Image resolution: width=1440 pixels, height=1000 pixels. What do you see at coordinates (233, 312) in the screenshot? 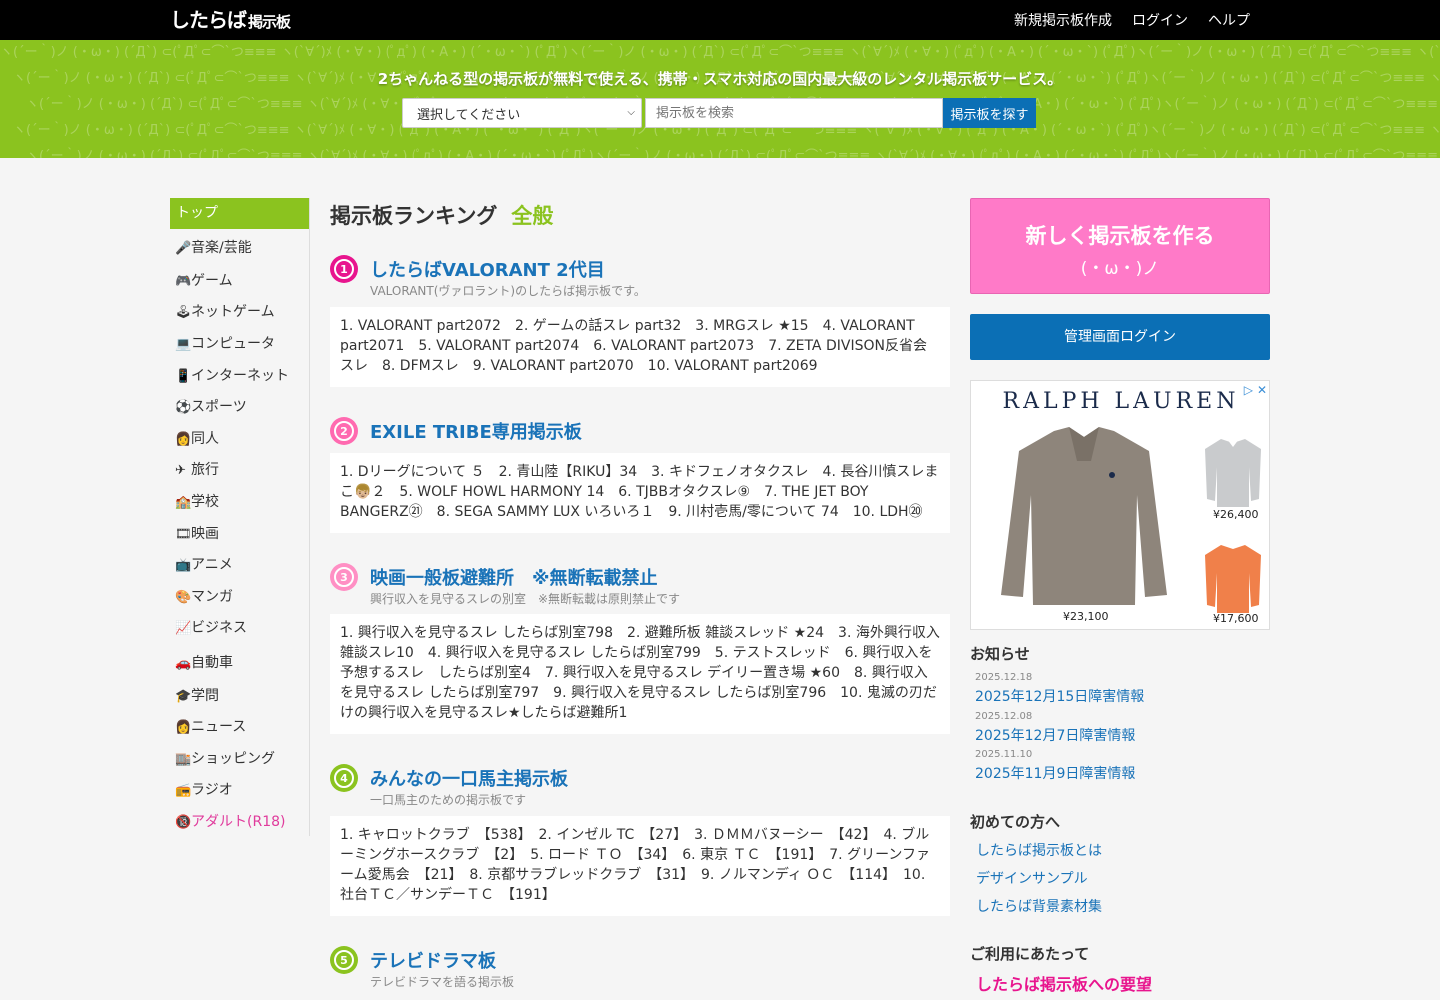
I see `sidebar-item-label: ネットゲーム` at bounding box center [233, 312].